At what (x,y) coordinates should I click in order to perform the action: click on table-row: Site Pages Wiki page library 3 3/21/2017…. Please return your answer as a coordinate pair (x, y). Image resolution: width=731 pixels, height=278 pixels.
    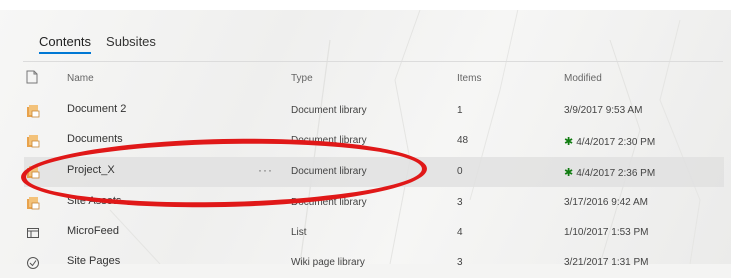
    Looking at the image, I should click on (374, 263).